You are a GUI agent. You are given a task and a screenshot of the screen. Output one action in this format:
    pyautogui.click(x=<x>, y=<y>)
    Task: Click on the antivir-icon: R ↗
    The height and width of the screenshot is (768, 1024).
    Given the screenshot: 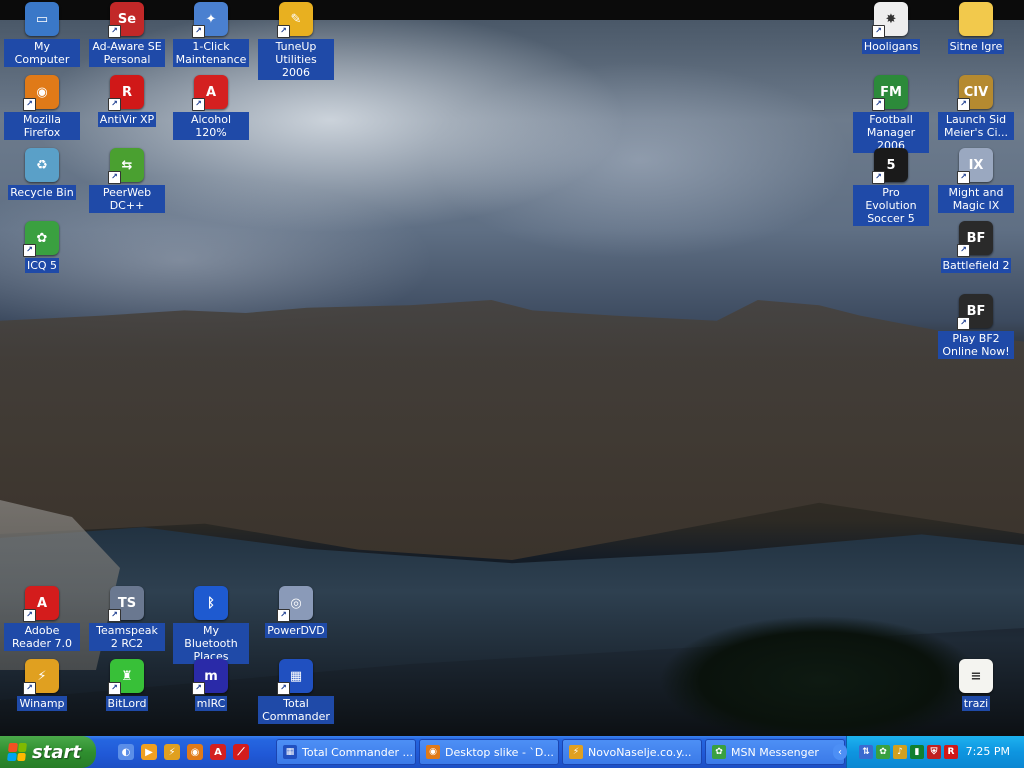 What is the action you would take?
    pyautogui.click(x=126, y=93)
    